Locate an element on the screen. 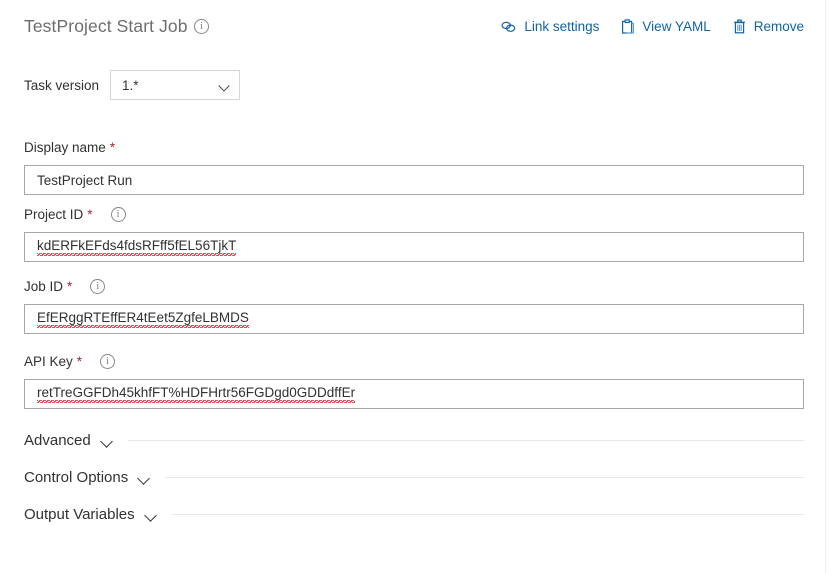 This screenshot has height=573, width=830. api-key-value-part1: retTreGGFDh45khfFT% is located at coordinates (109, 394).